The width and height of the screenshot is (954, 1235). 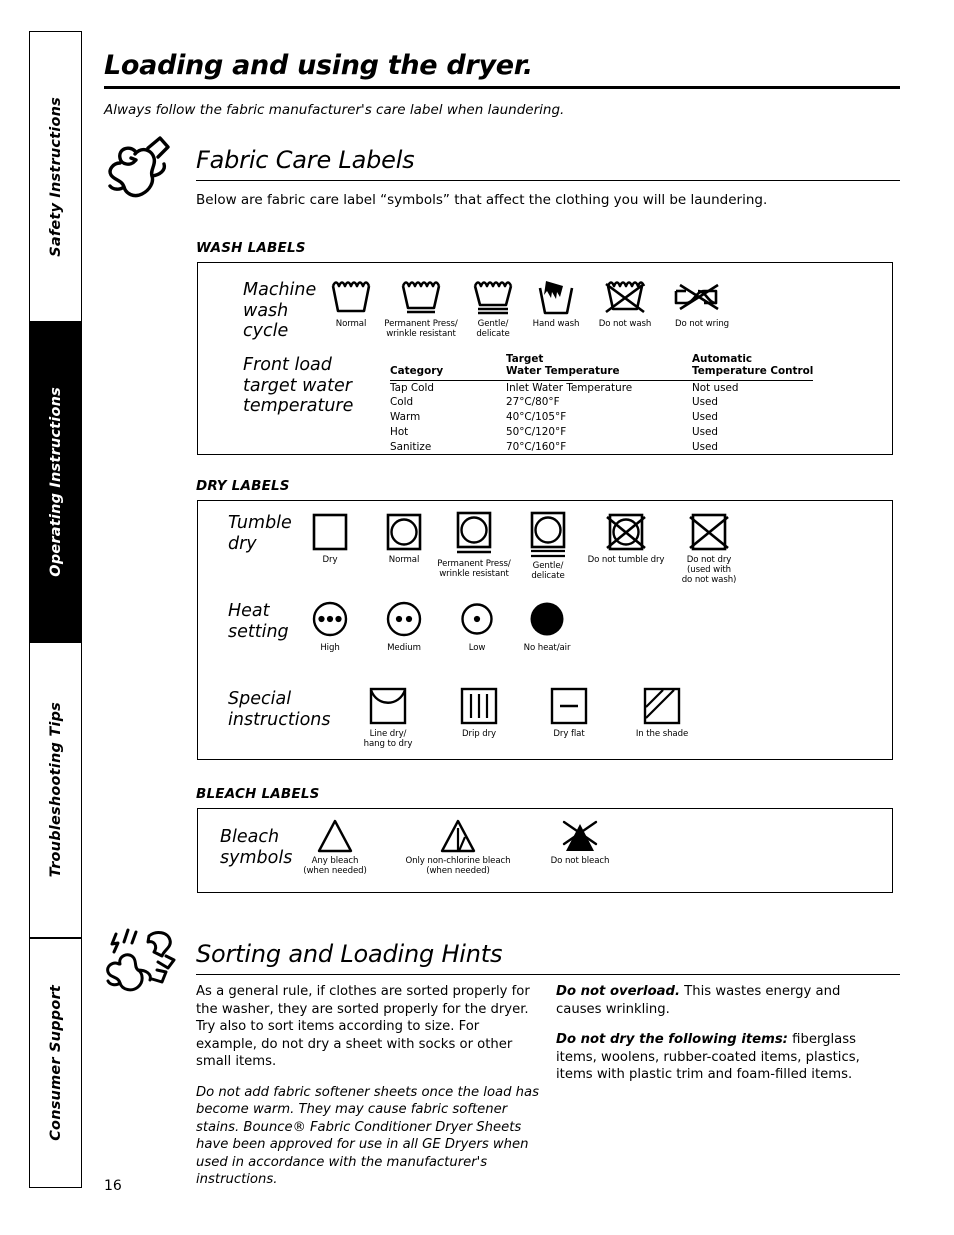 I want to click on tumble-dry-gentle-icon, so click(x=548, y=534).